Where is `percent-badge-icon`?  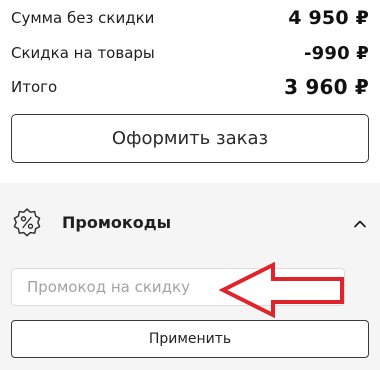
percent-badge-icon is located at coordinates (27, 222).